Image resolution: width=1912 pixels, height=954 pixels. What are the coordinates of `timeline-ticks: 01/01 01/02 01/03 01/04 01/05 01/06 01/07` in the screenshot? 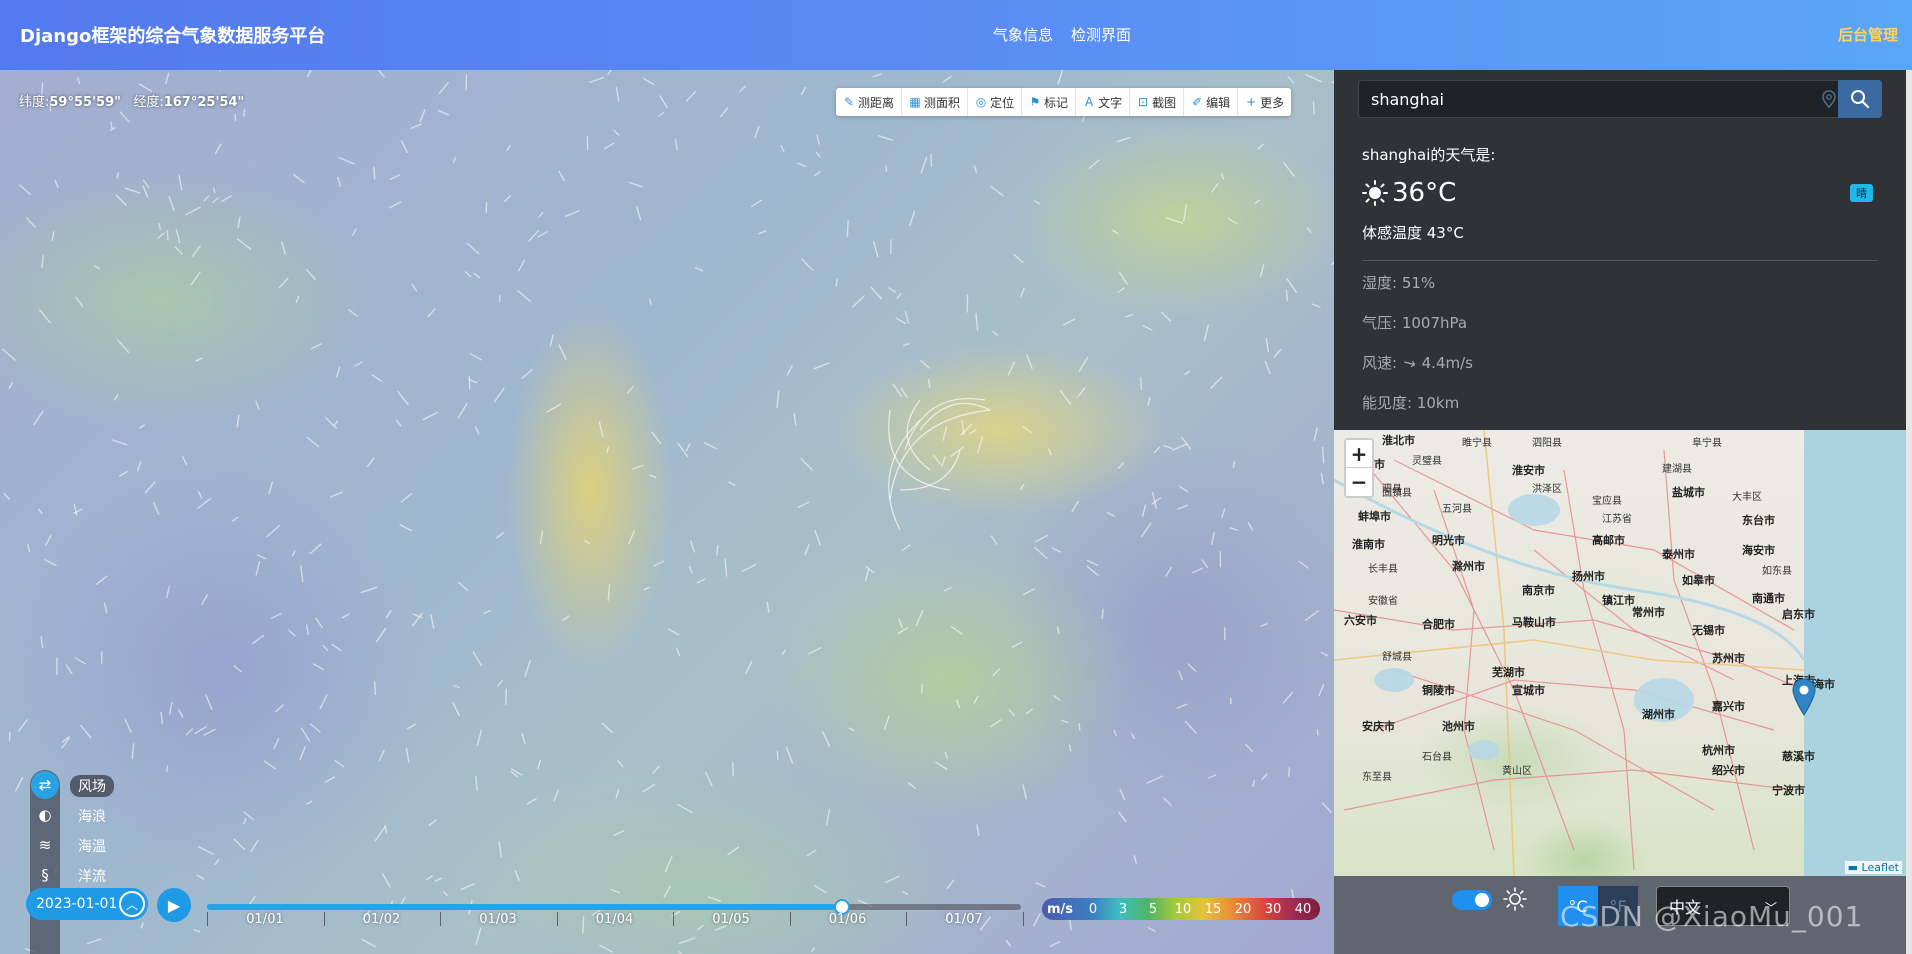 It's located at (615, 933).